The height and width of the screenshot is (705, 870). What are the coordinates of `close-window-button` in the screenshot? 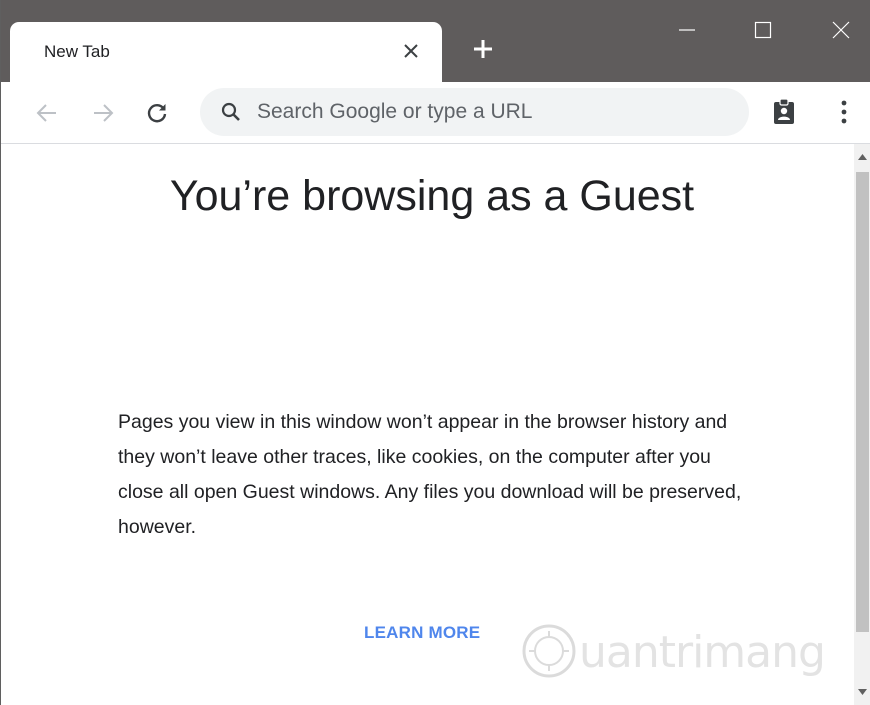 It's located at (841, 30).